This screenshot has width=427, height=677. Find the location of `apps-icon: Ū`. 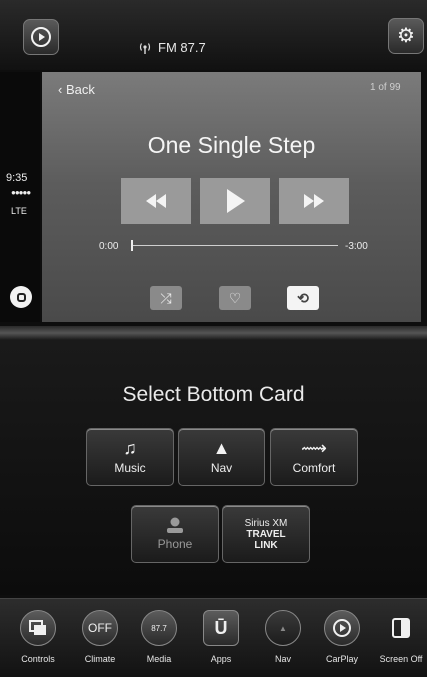

apps-icon: Ū is located at coordinates (221, 628).